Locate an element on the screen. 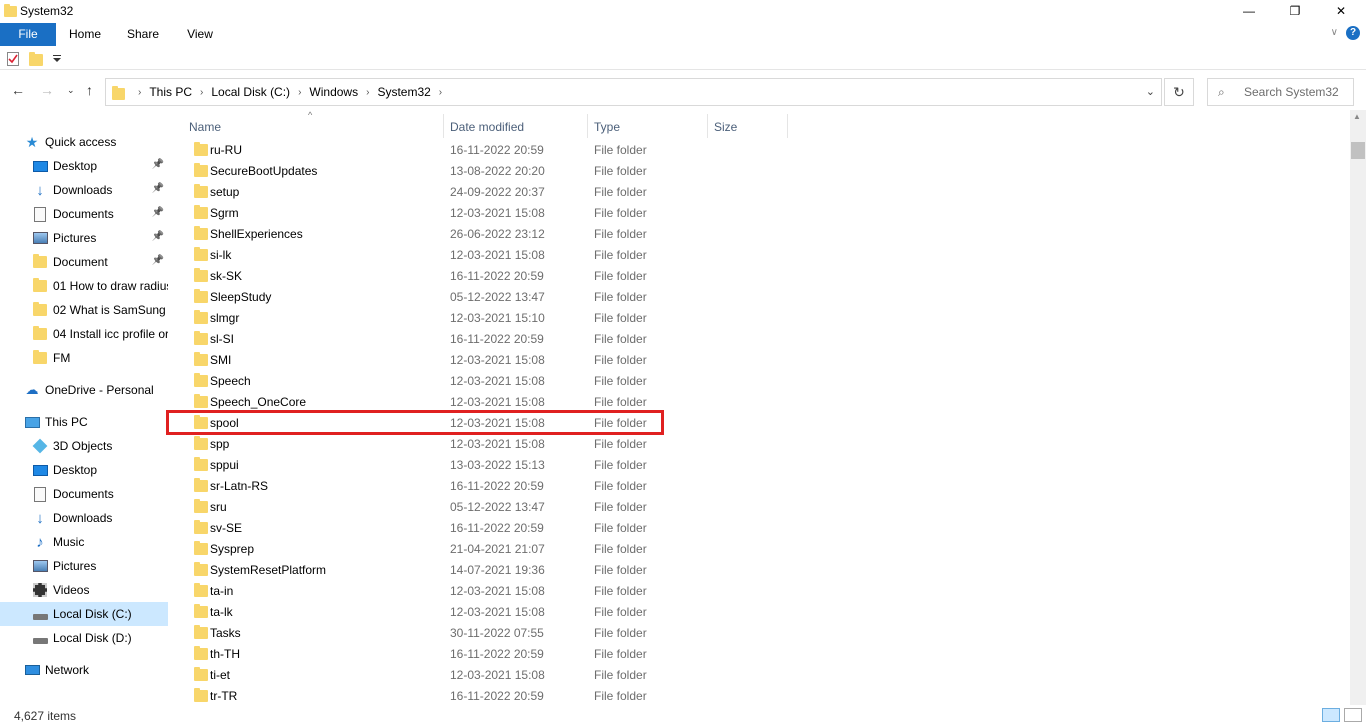 This screenshot has width=1366, height=723. properties-icon is located at coordinates (13, 59).